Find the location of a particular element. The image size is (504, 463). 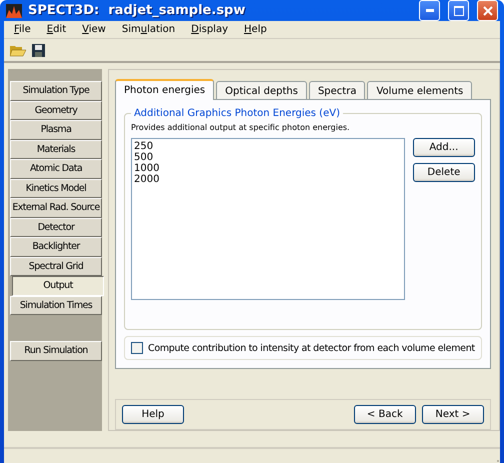

checkbox is located at coordinates (137, 348).